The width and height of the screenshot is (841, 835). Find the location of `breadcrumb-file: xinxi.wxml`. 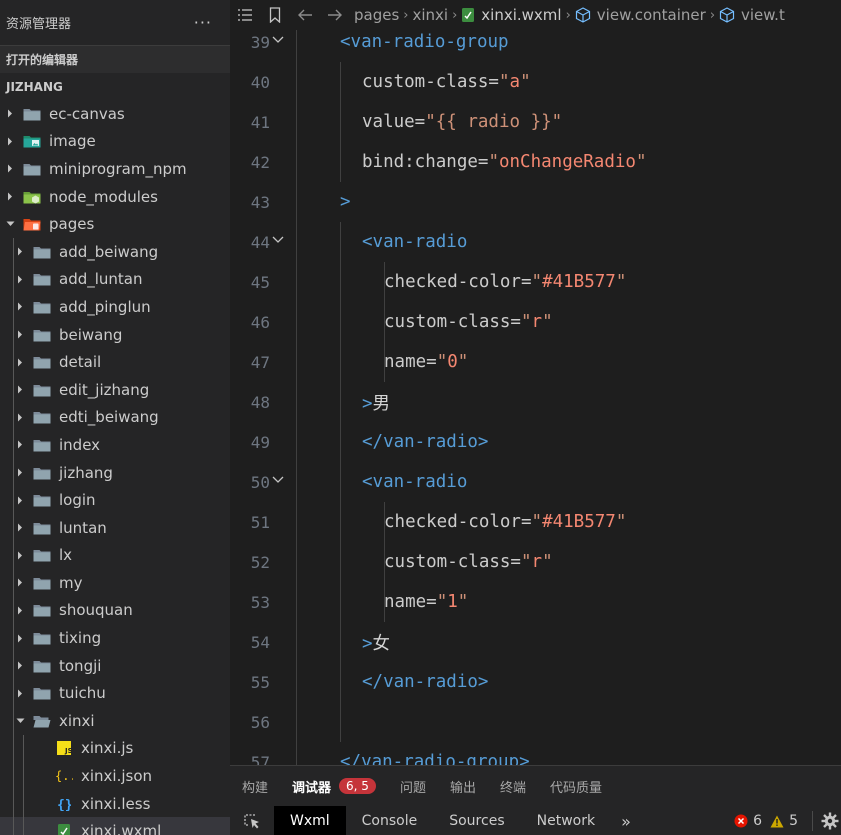

breadcrumb-file: xinxi.wxml is located at coordinates (521, 15).